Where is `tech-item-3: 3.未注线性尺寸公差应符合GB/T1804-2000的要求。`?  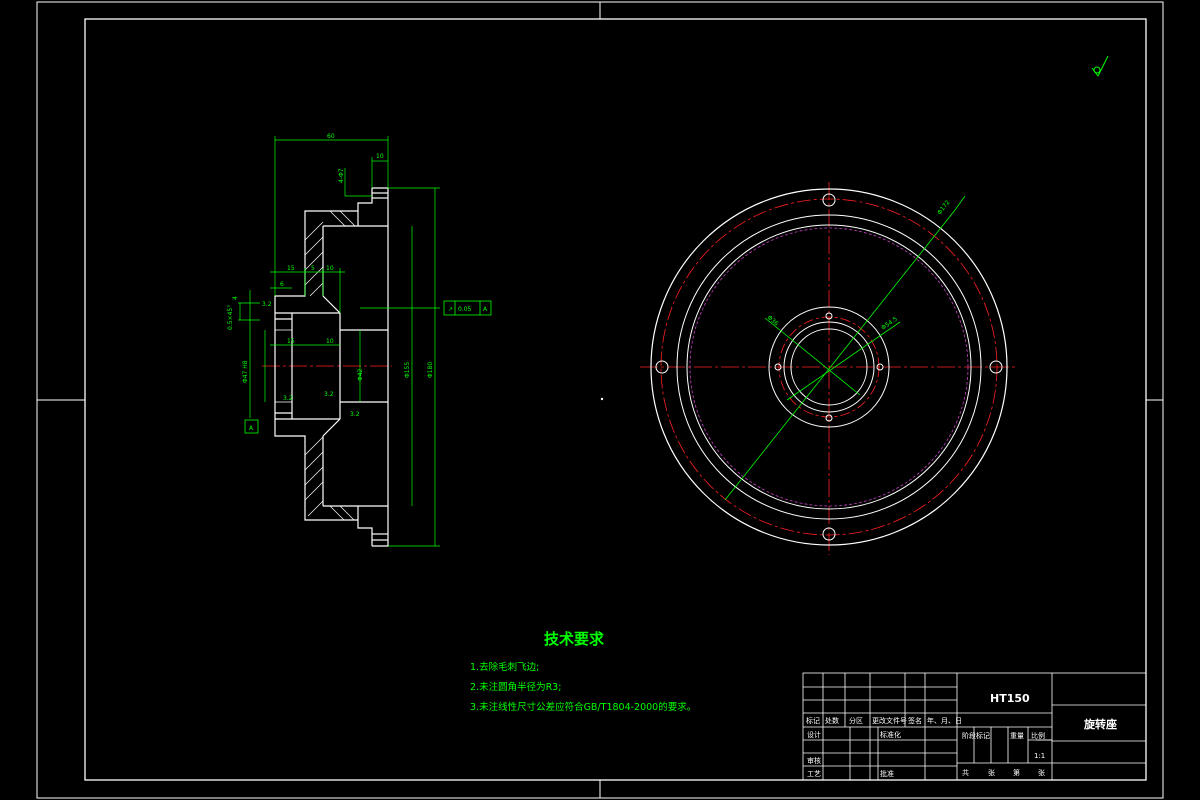
tech-item-3: 3.未注线性尺寸公差应符合GB/T1804-2000的要求。 is located at coordinates (583, 707).